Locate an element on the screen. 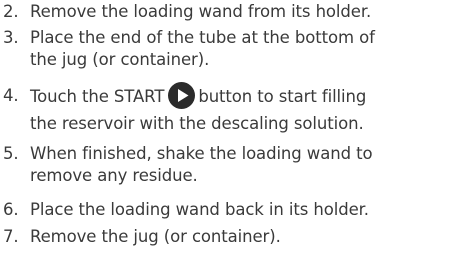 This screenshot has height=279, width=469. play-icon is located at coordinates (182, 95).